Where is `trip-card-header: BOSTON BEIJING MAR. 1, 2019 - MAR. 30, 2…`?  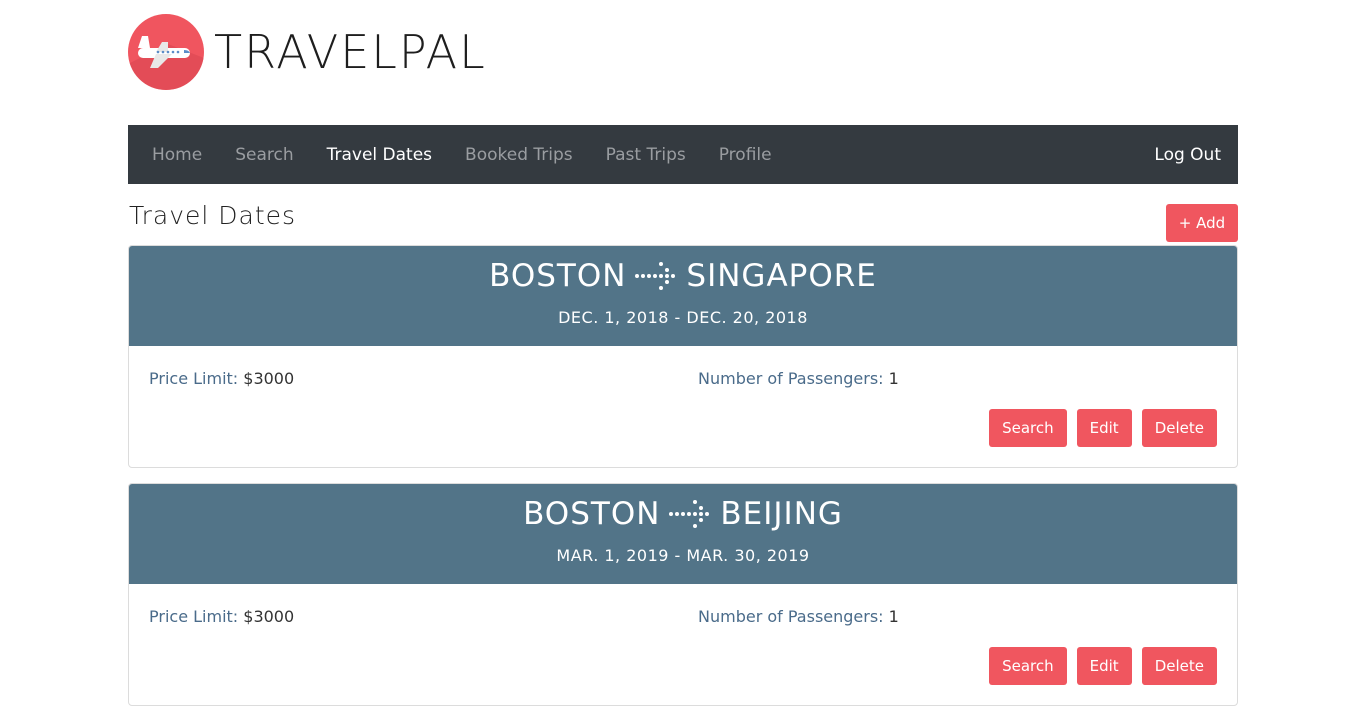
trip-card-header: BOSTON BEIJING MAR. 1, 2019 - MAR. 30, 2… is located at coordinates (683, 534).